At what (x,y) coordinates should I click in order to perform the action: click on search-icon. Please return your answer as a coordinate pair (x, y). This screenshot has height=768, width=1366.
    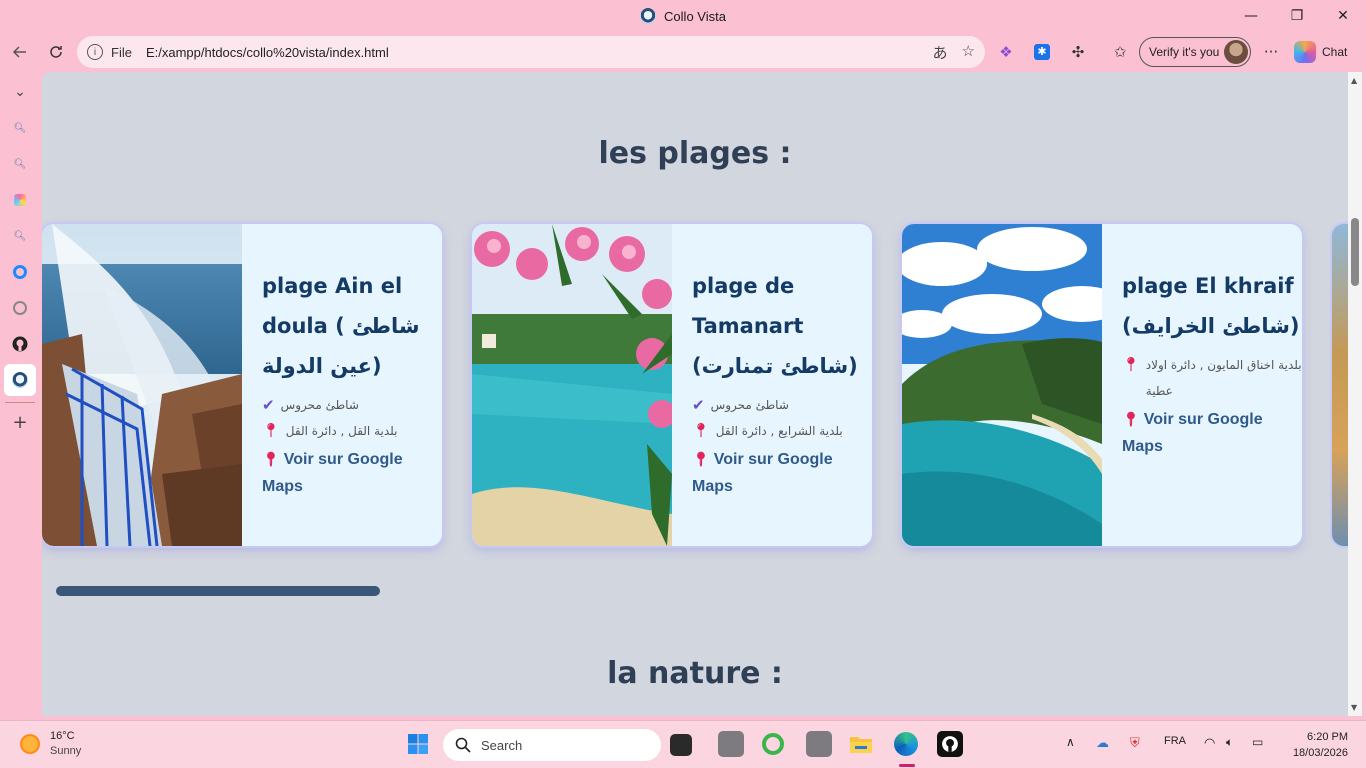
    Looking at the image, I should click on (463, 745).